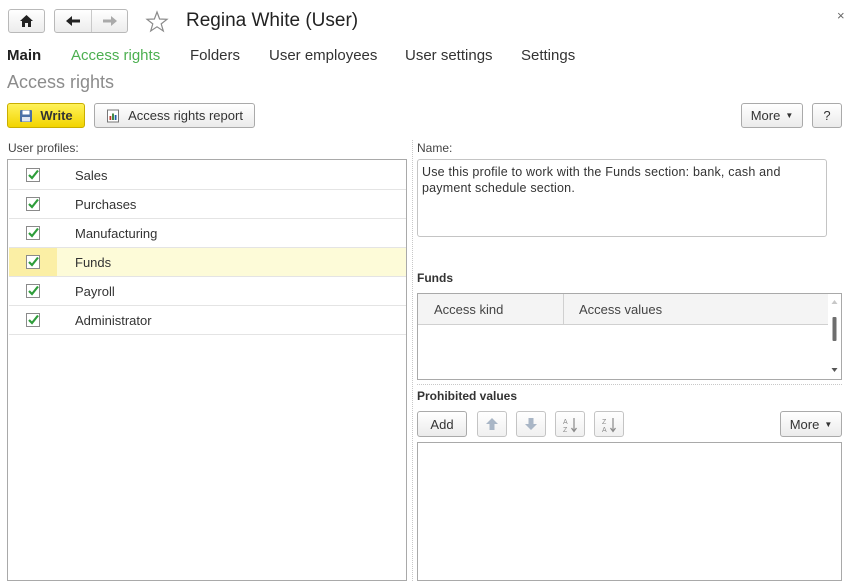  Describe the element at coordinates (116, 233) in the screenshot. I see `profile-label: Manufacturing` at that location.